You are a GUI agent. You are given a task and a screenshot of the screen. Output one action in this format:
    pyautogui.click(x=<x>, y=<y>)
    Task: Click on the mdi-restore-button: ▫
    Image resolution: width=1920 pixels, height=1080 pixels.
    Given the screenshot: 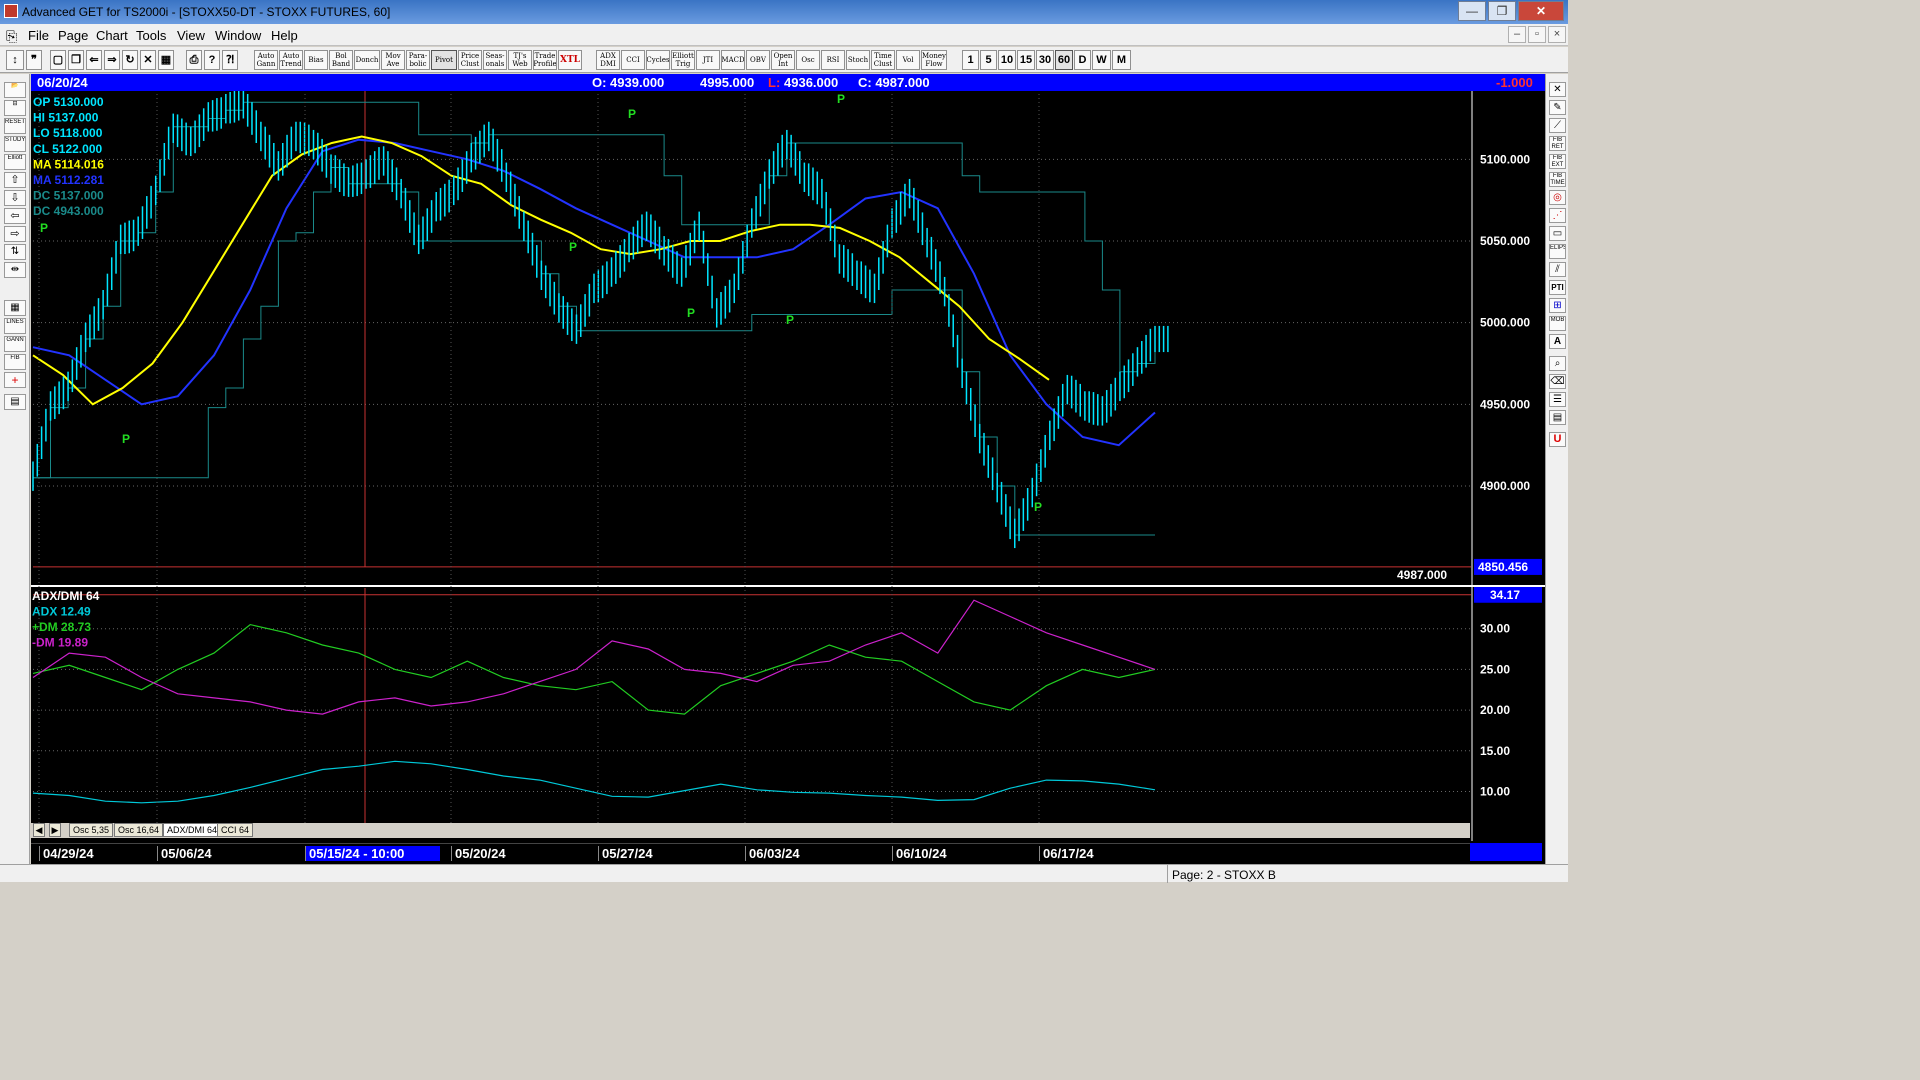 What is the action you would take?
    pyautogui.click(x=1537, y=34)
    